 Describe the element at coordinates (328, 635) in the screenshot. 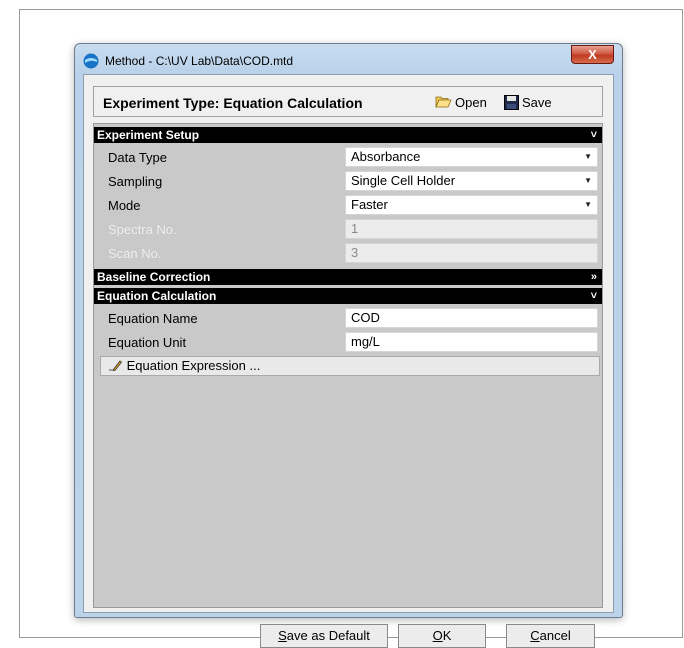

I see `button-label: ave as Default` at that location.